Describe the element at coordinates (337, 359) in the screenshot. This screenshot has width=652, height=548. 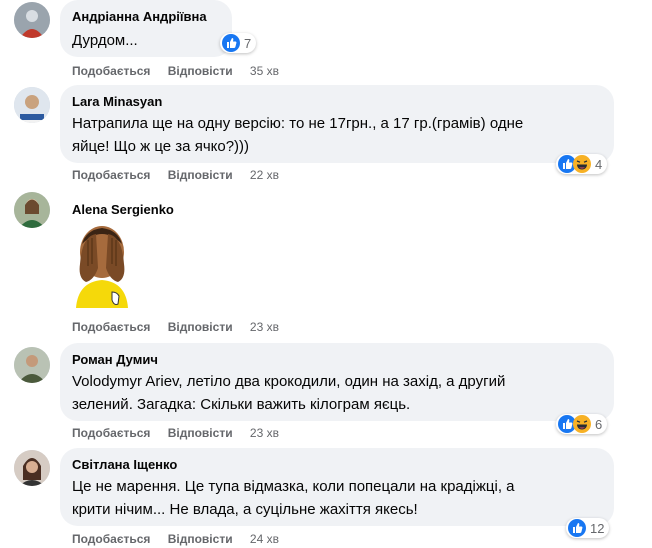
I see `comment-author: Роман Думич` at that location.